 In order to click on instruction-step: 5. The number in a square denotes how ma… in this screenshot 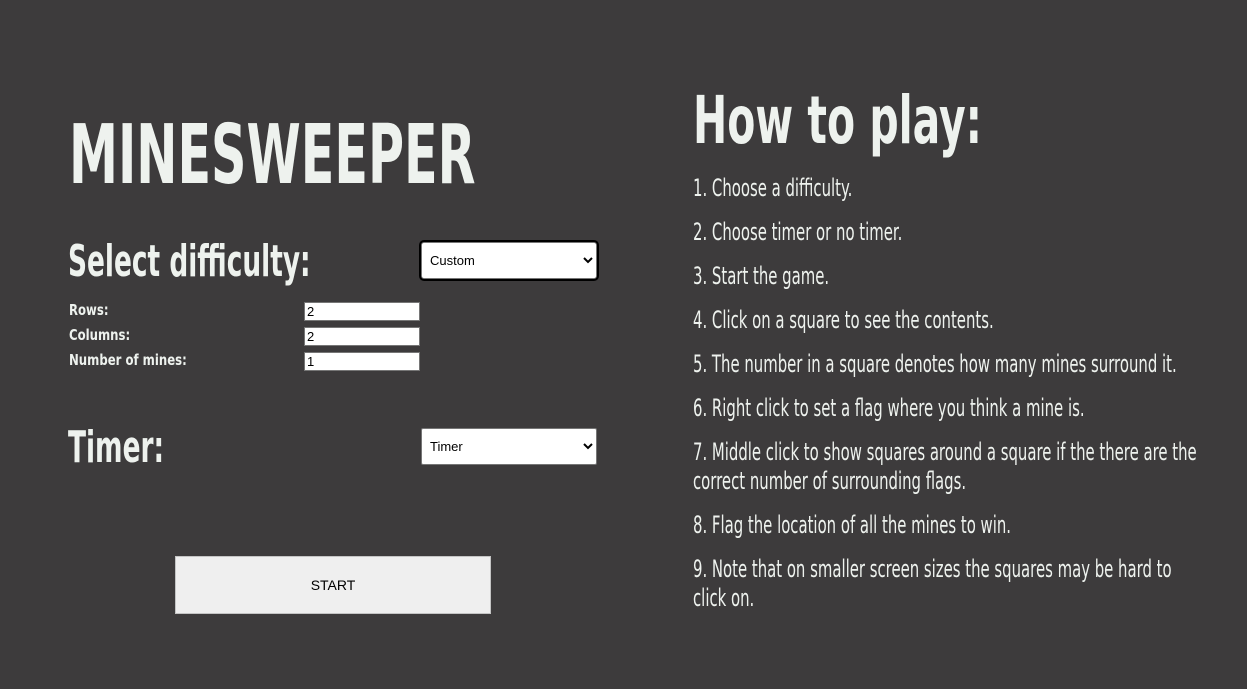, I will do `click(935, 364)`.